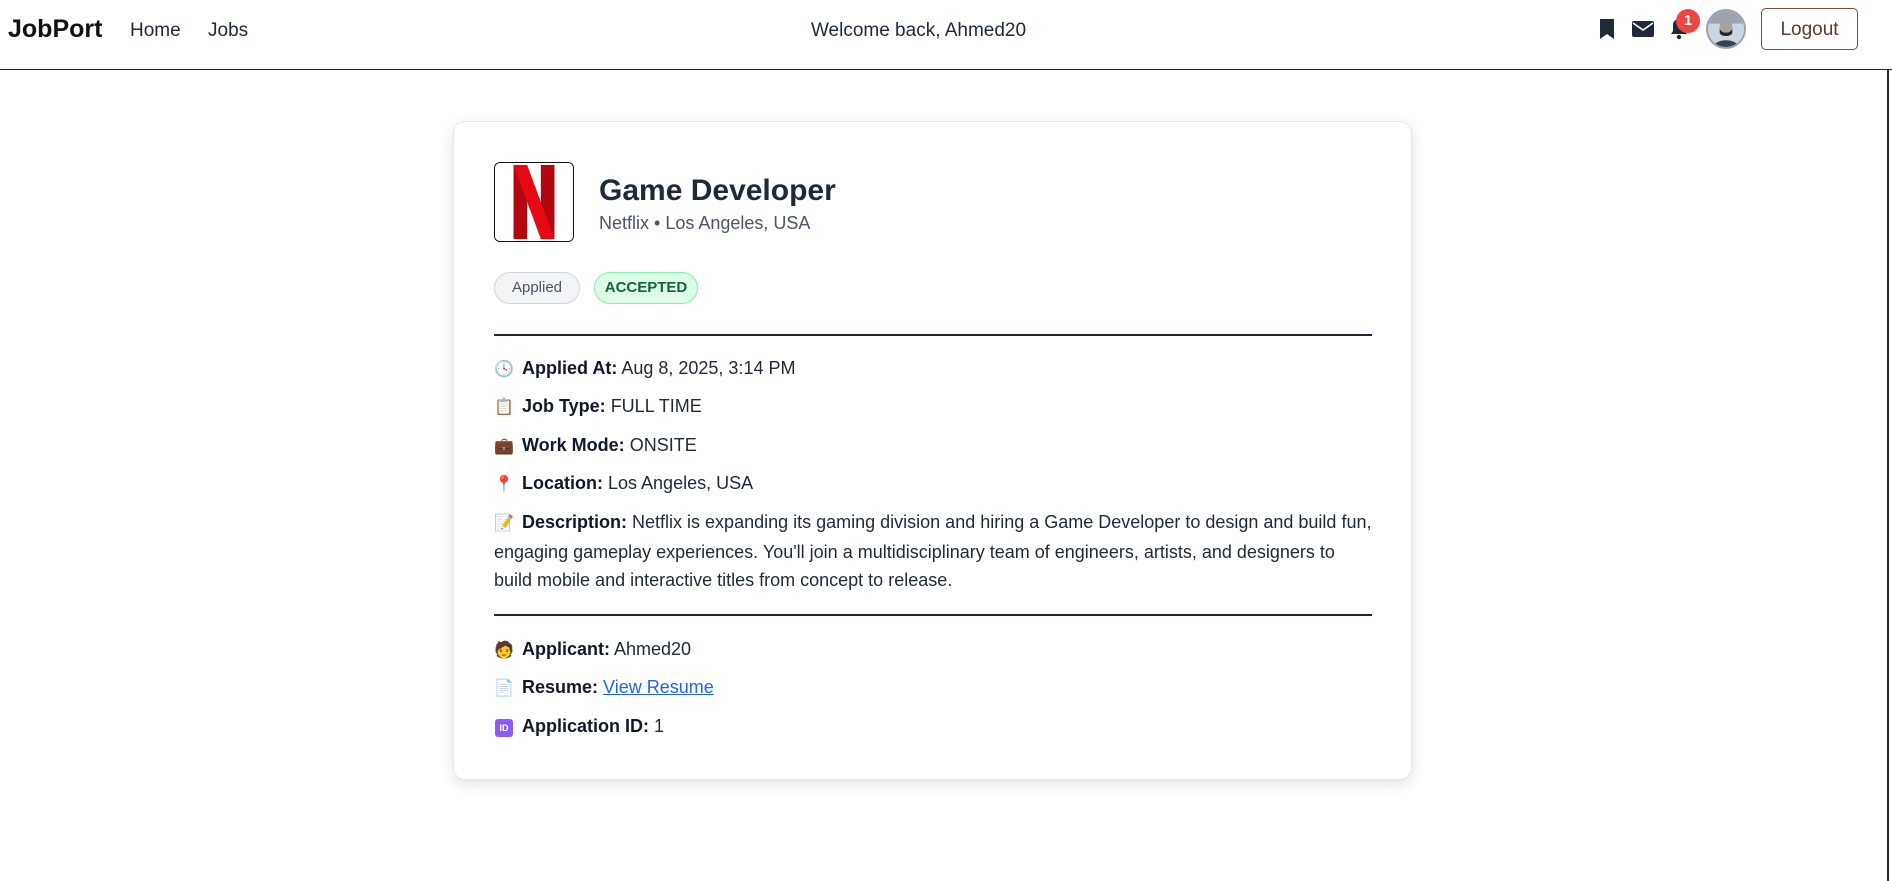 The height and width of the screenshot is (881, 1892). Describe the element at coordinates (933, 484) in the screenshot. I see `location-row: 📍 Location: Los Angeles, USA` at that location.